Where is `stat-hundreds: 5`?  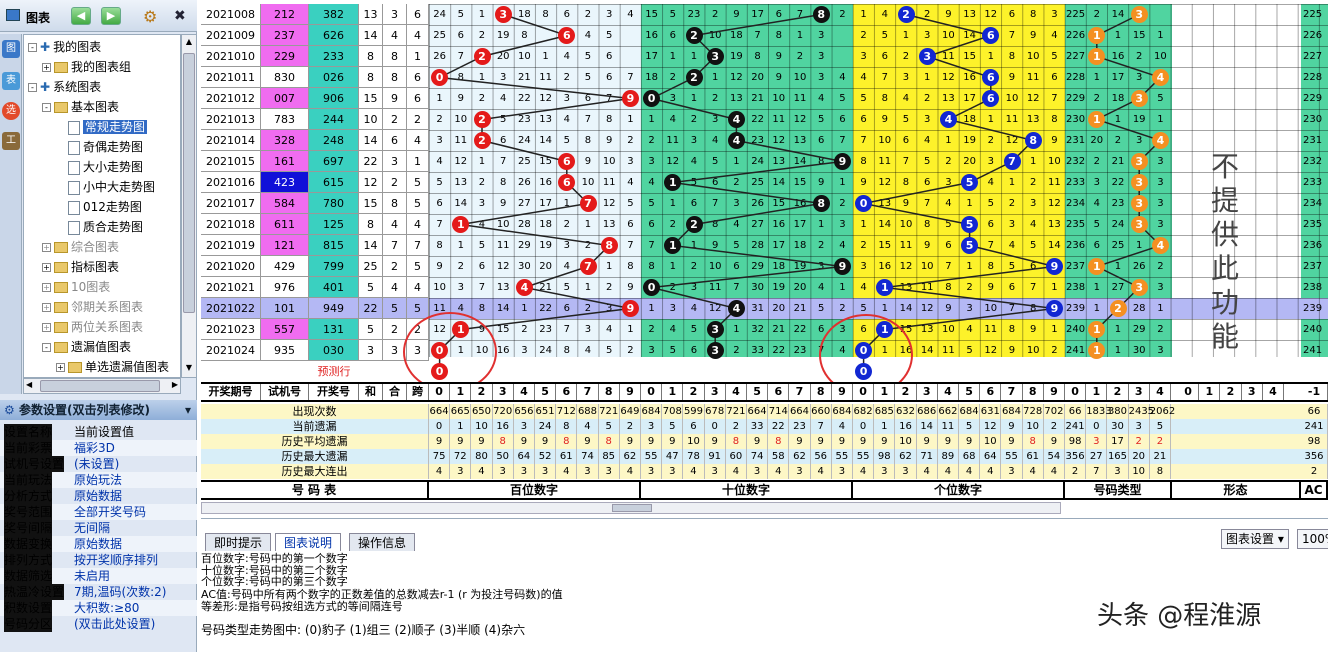 stat-hundreds: 5 is located at coordinates (609, 426).